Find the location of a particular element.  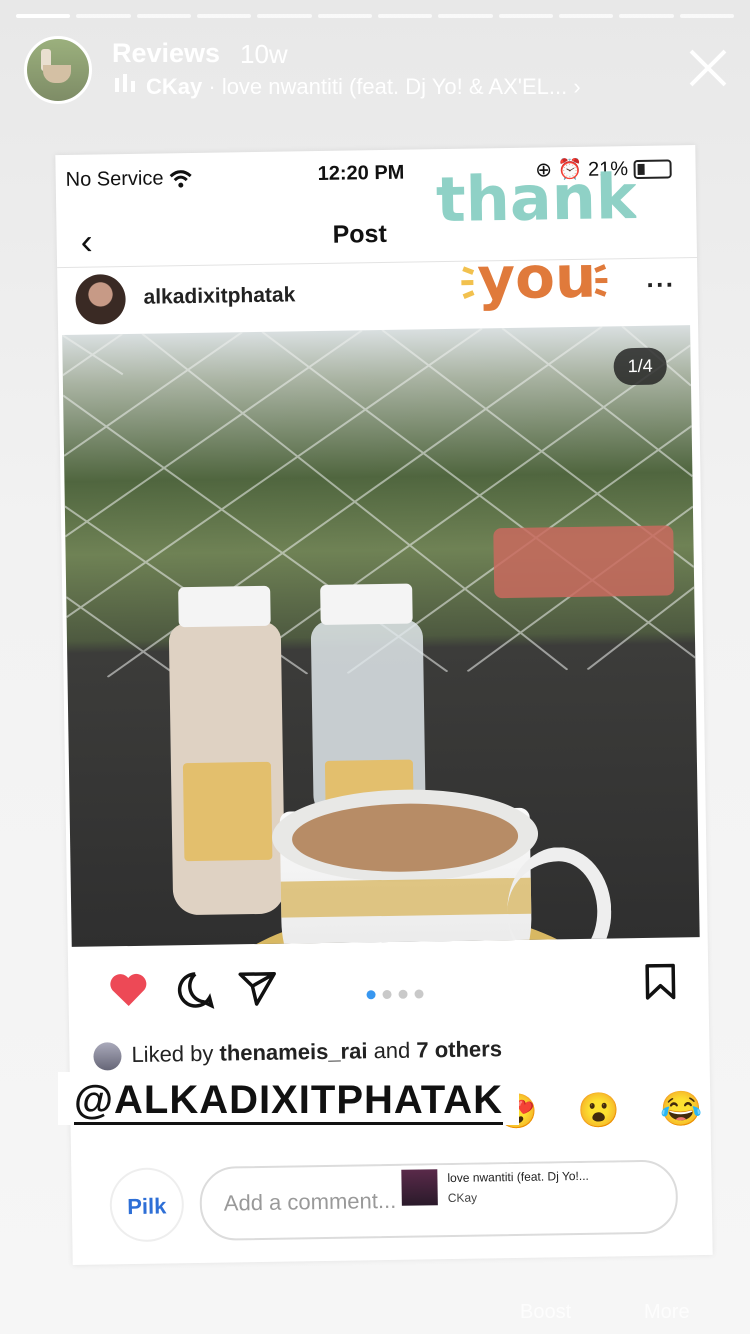

pilk-logo-avatar: Pilk is located at coordinates (147, 1205).